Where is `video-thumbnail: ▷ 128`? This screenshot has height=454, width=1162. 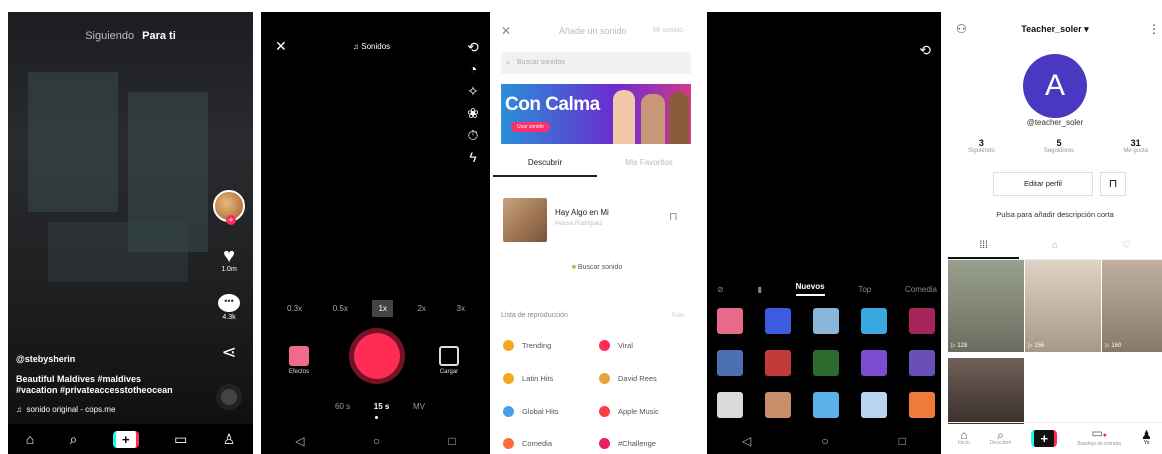
video-thumbnail: ▷ 128 is located at coordinates (986, 306).